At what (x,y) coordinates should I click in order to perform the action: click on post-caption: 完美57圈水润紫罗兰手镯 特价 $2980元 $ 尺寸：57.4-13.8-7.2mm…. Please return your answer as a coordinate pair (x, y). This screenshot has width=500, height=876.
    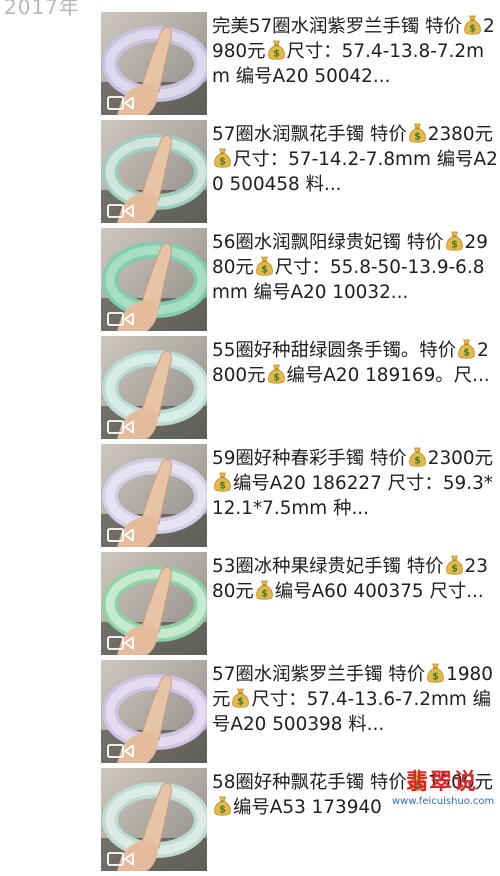
    Looking at the image, I should click on (355, 51).